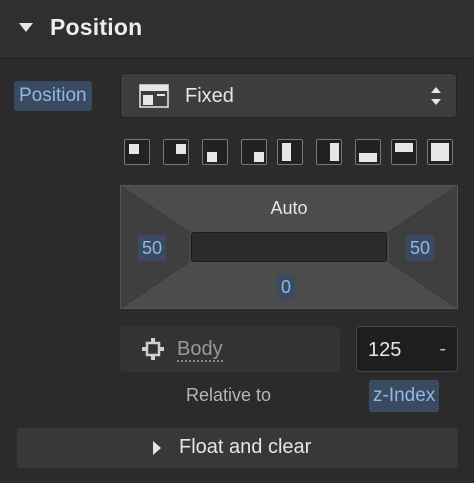 The width and height of the screenshot is (474, 483). I want to click on caret-down-icon, so click(26, 27).